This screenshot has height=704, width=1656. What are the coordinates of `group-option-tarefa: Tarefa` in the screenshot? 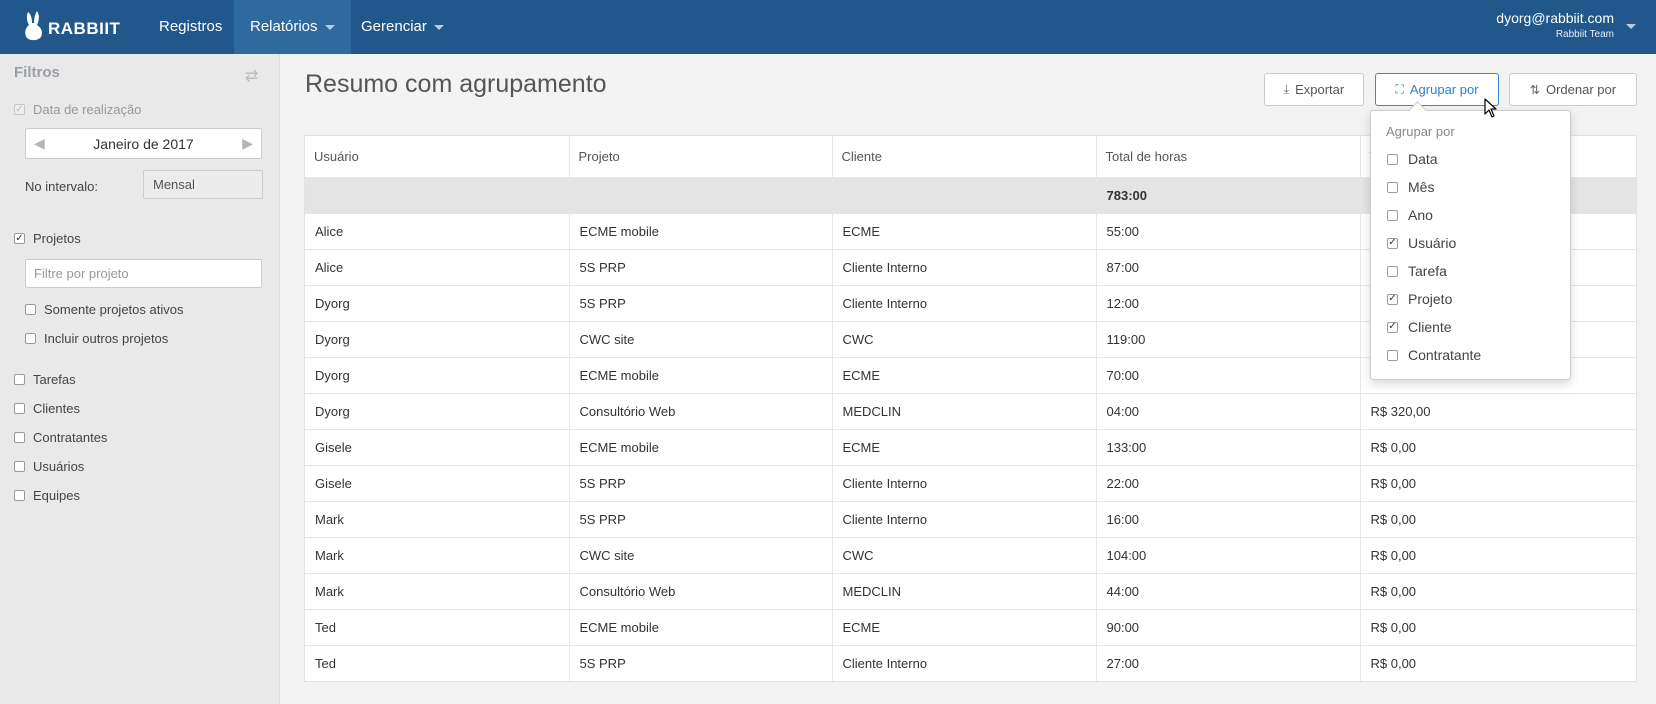 It's located at (1417, 271).